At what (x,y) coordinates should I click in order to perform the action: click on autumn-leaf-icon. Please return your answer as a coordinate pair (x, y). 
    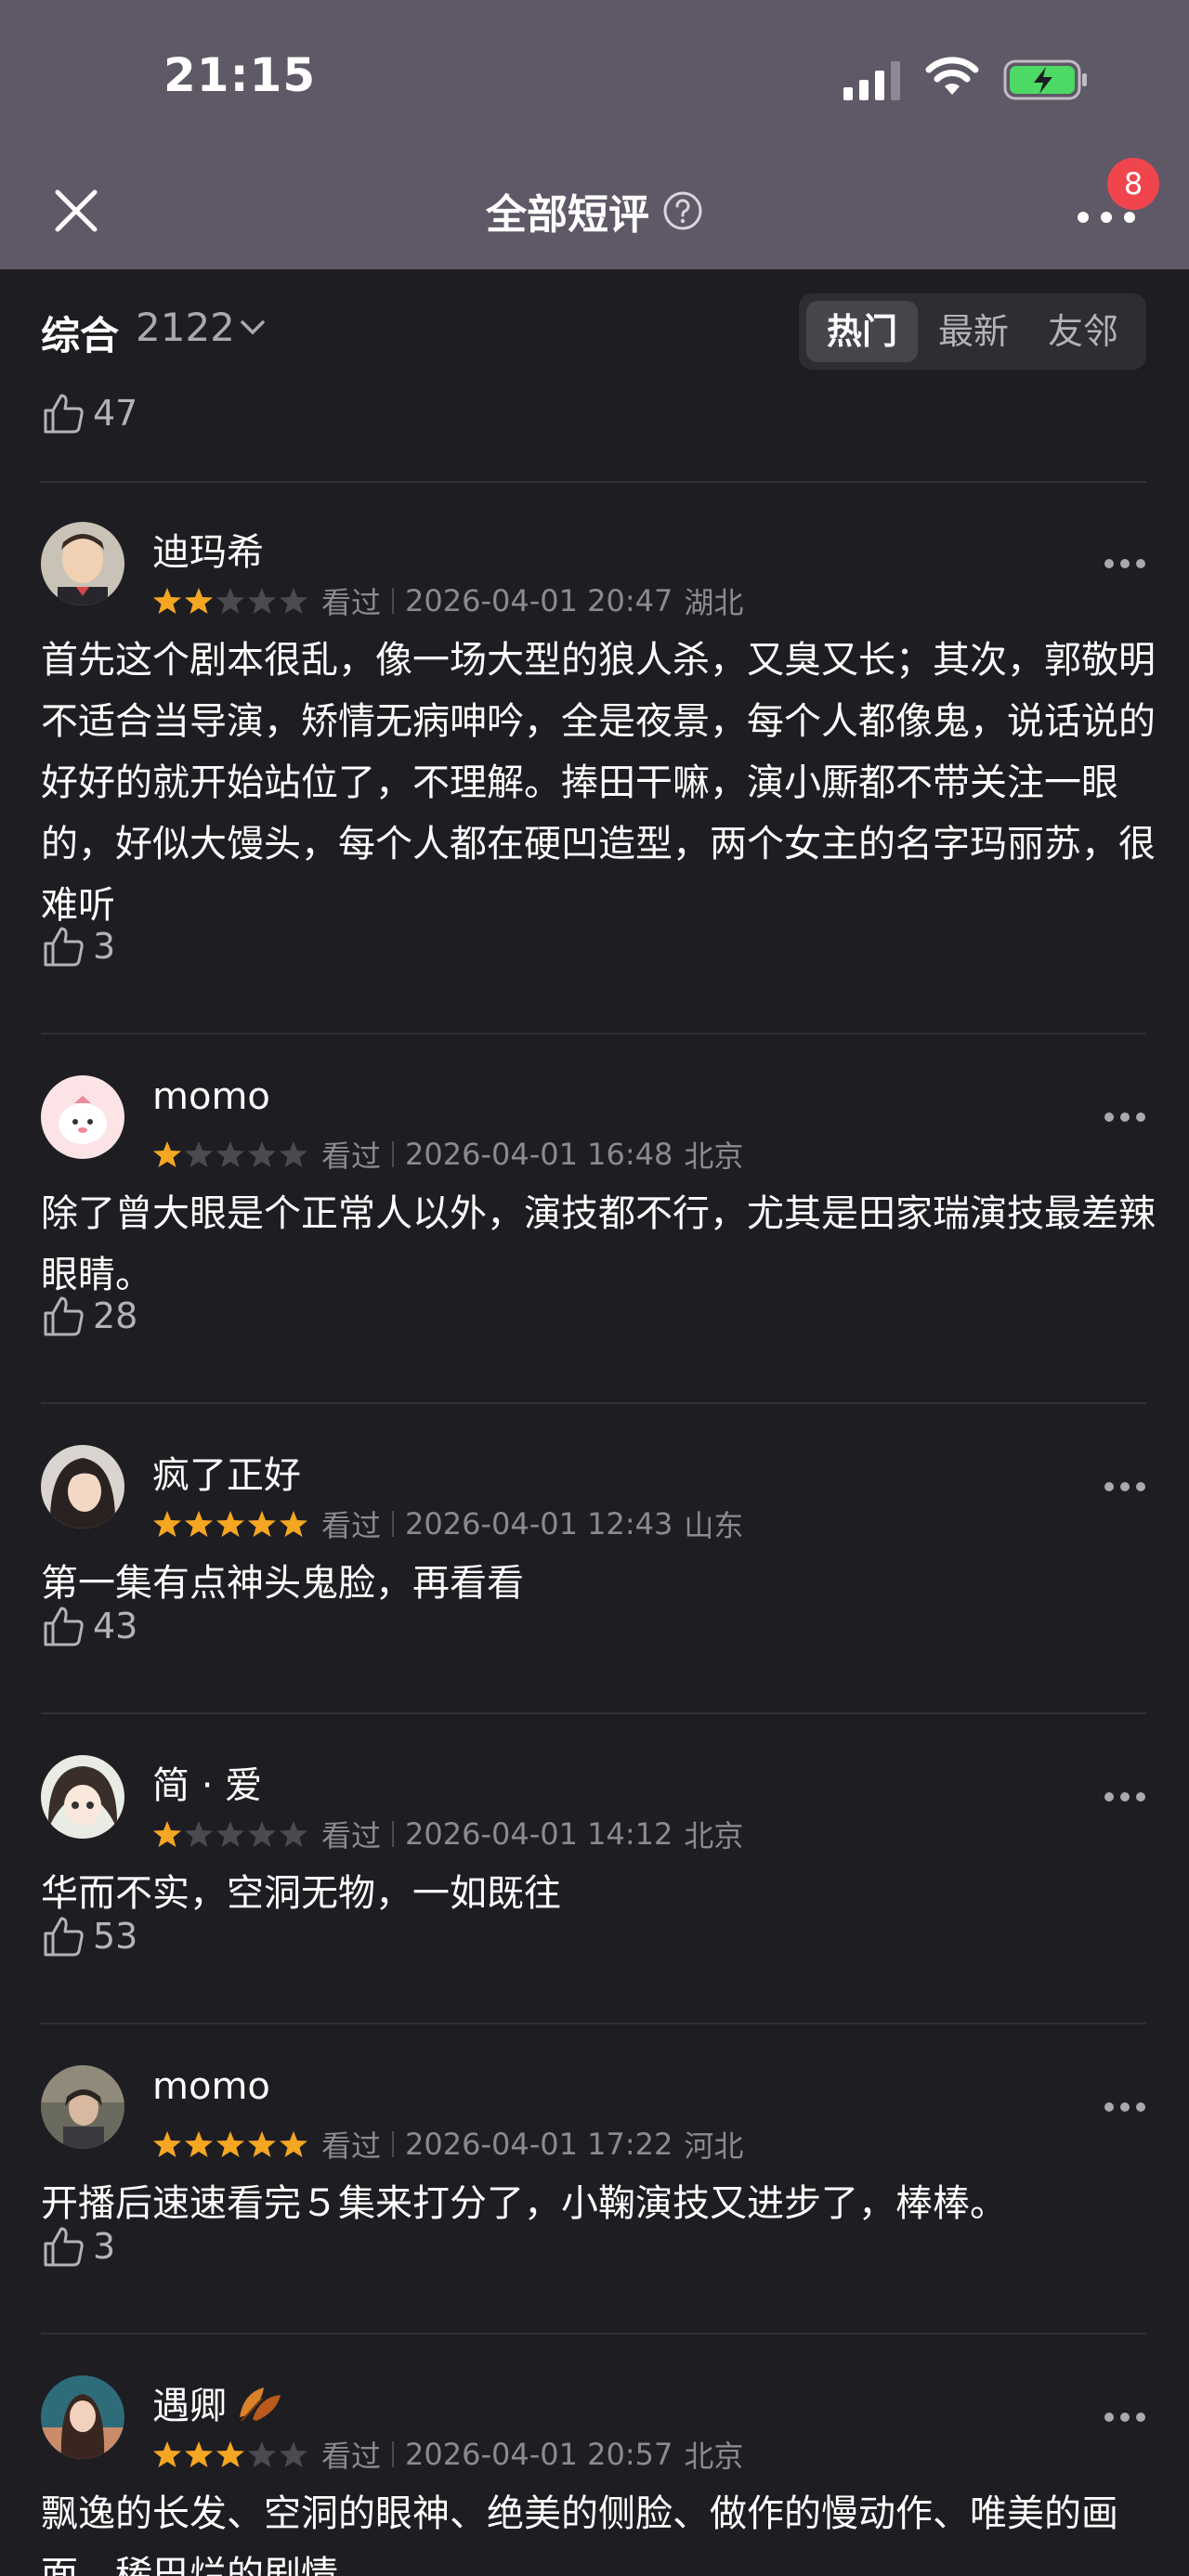
    Looking at the image, I should click on (260, 2404).